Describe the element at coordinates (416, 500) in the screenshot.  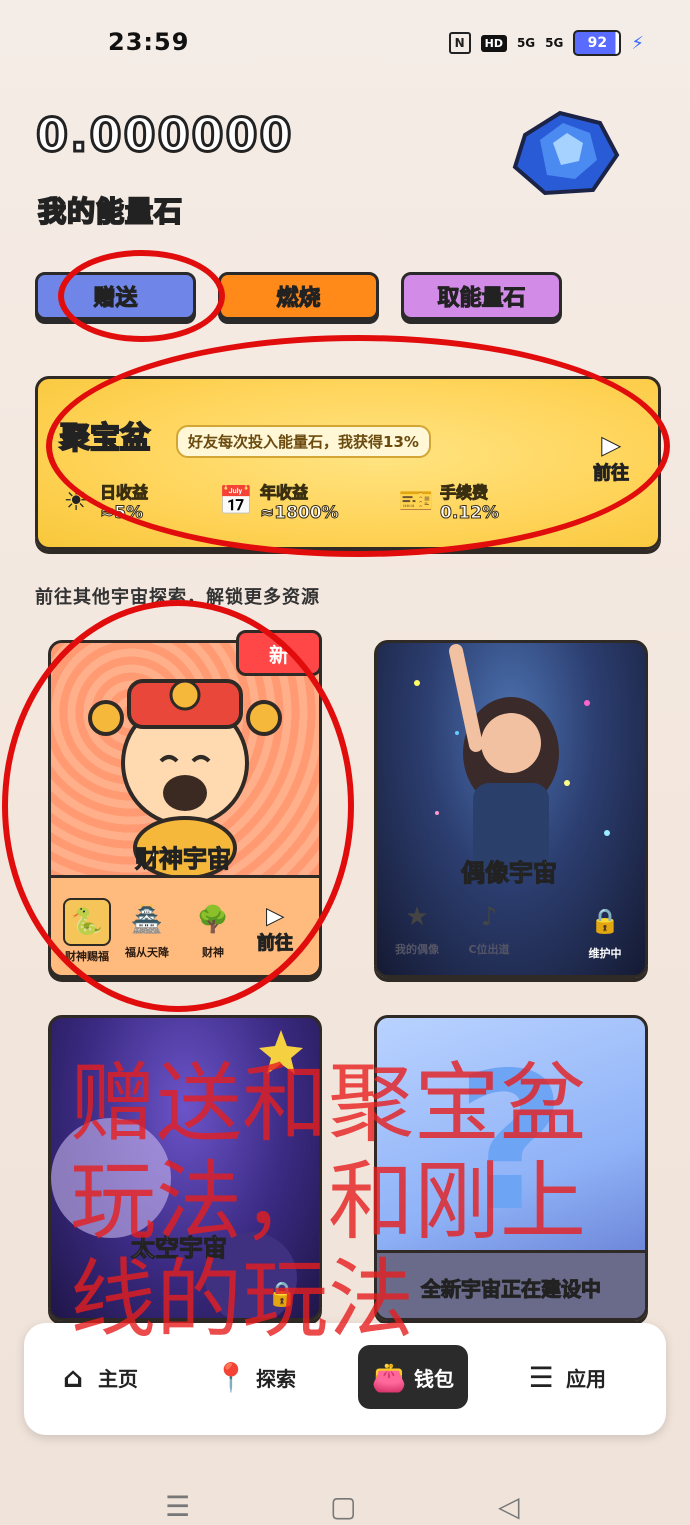
I see `ticket-icon: 🎫` at that location.